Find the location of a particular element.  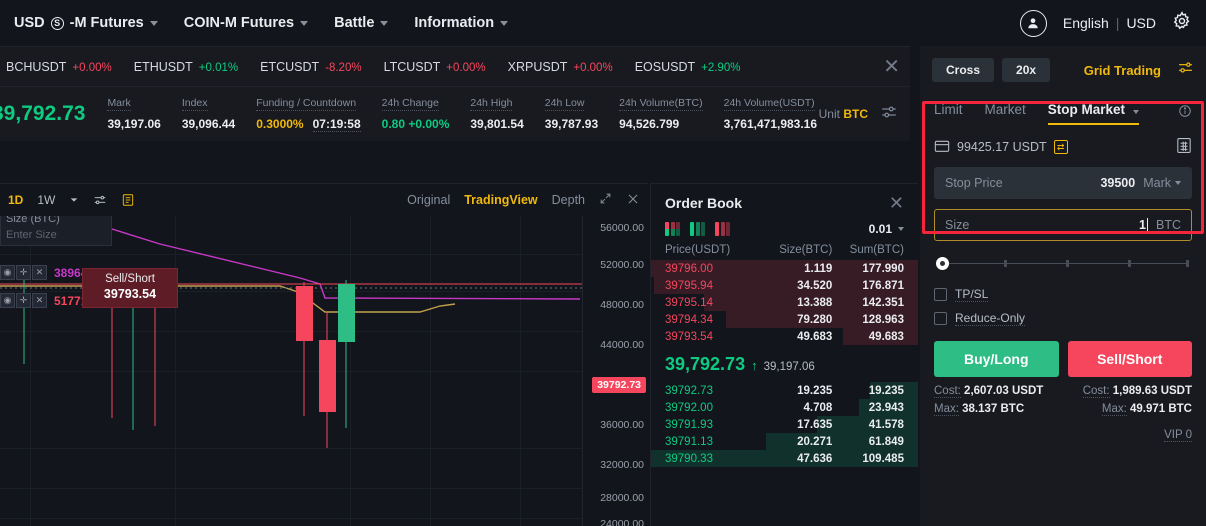

nav-item-information: Information is located at coordinates (461, 23).